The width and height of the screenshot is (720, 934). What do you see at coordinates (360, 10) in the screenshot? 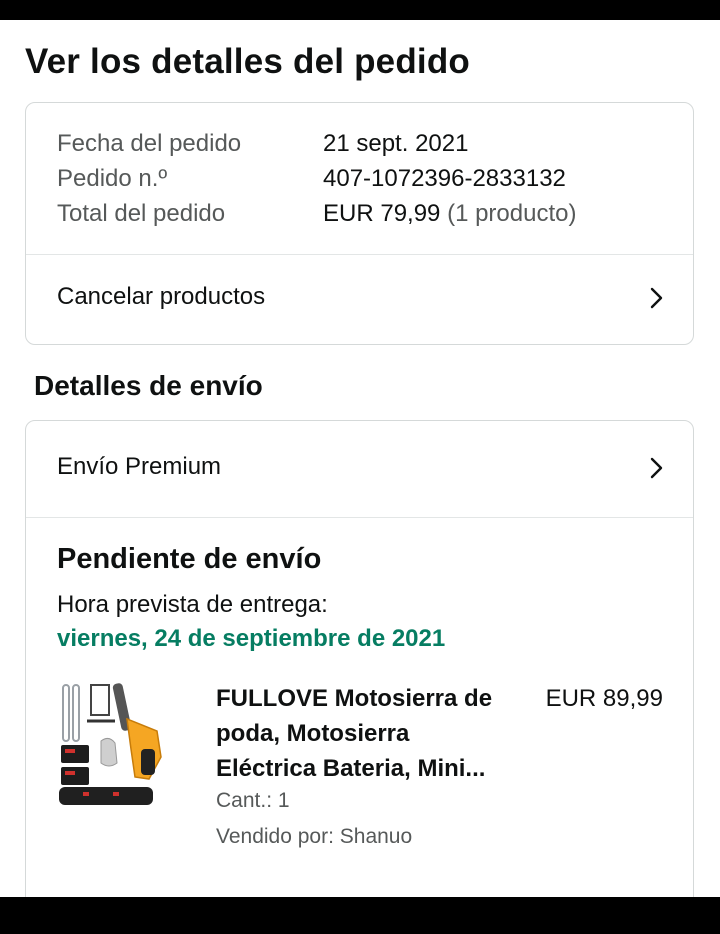
I see `status-bar` at bounding box center [360, 10].